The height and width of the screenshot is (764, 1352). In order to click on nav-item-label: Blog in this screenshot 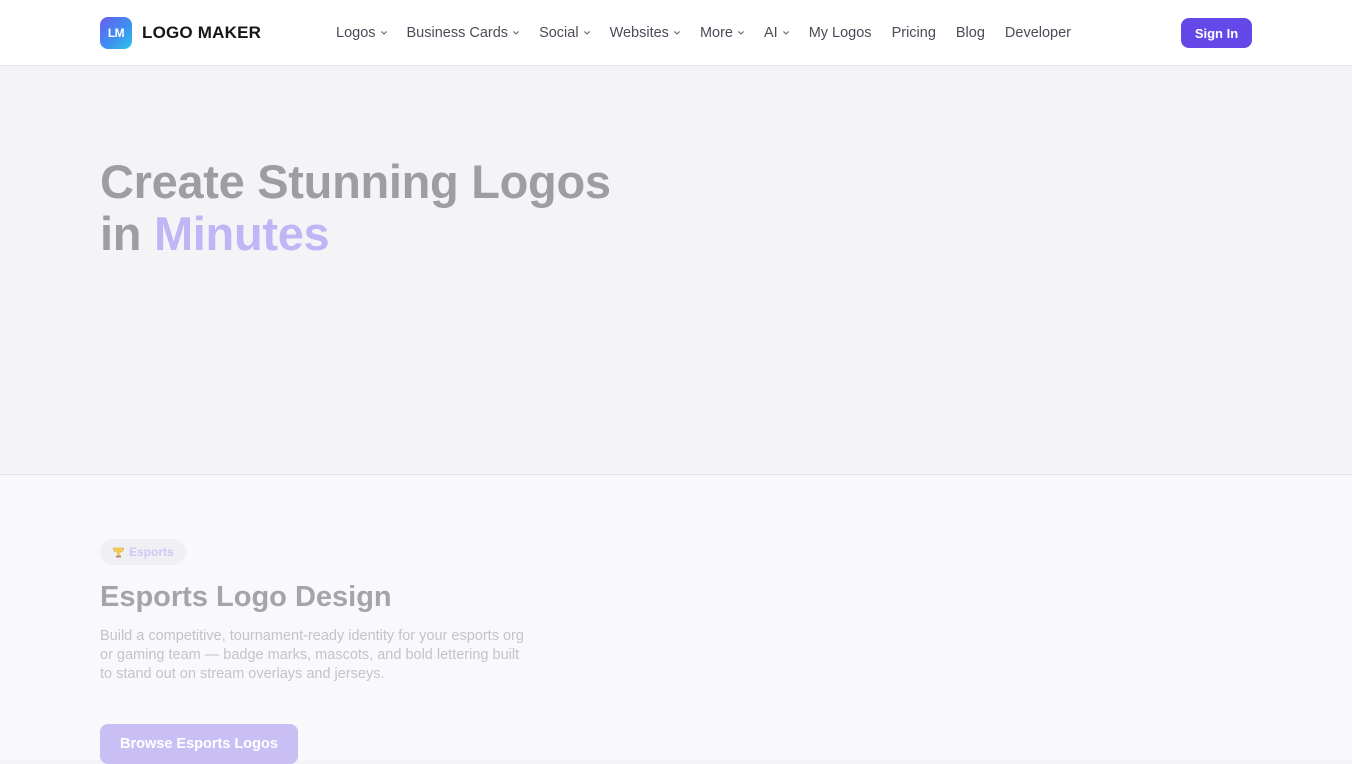, I will do `click(970, 33)`.